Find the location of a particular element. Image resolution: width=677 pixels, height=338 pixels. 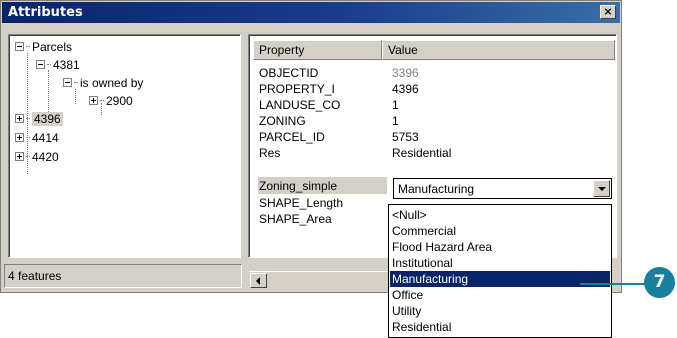

tree-label: Parcels is located at coordinates (52, 47).